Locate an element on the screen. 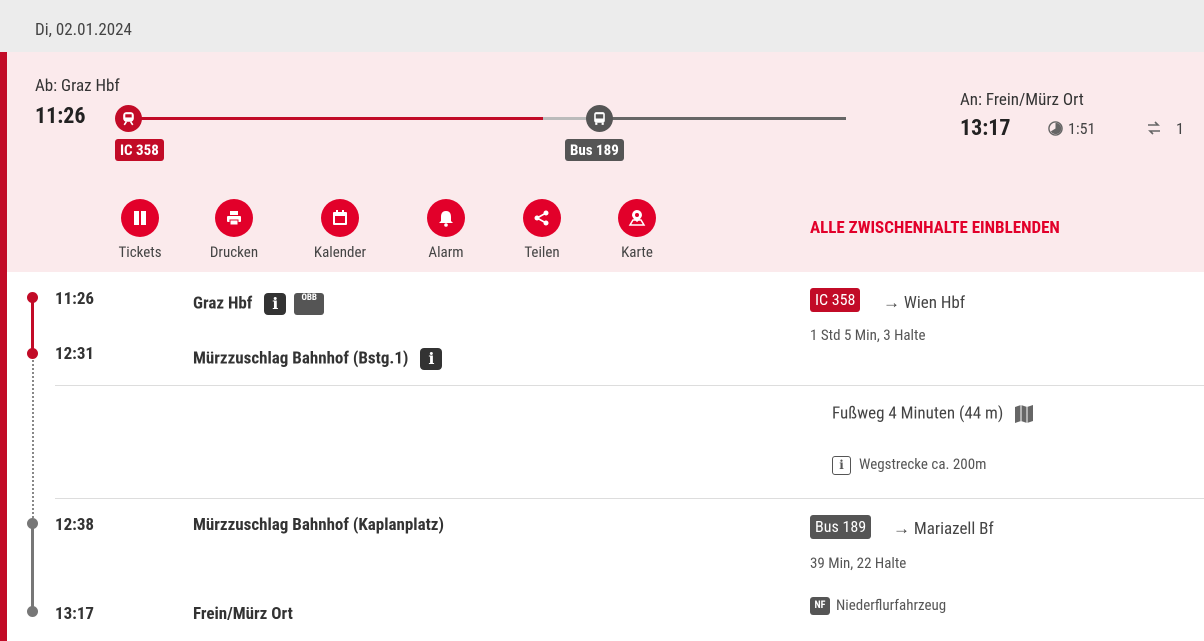 This screenshot has height=641, width=1204. bus-leg-line is located at coordinates (32, 567).